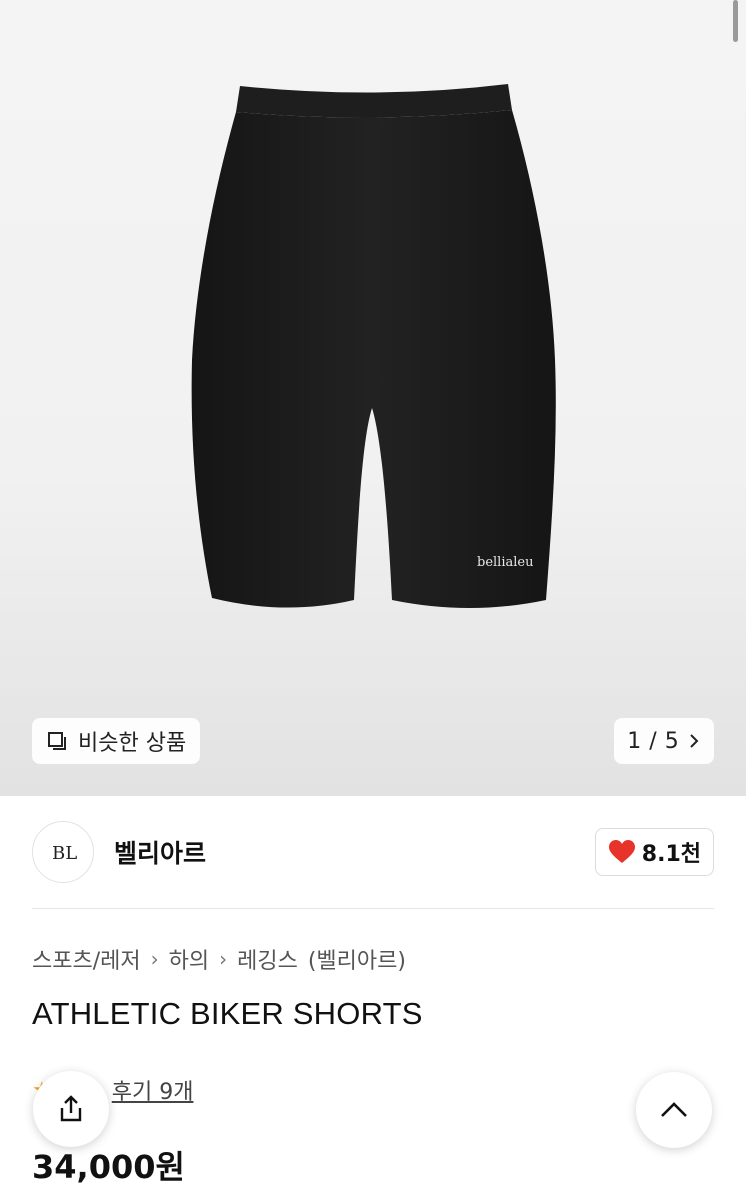 The image size is (746, 1200). Describe the element at coordinates (160, 852) in the screenshot. I see `brand-name: 벨리아르` at that location.